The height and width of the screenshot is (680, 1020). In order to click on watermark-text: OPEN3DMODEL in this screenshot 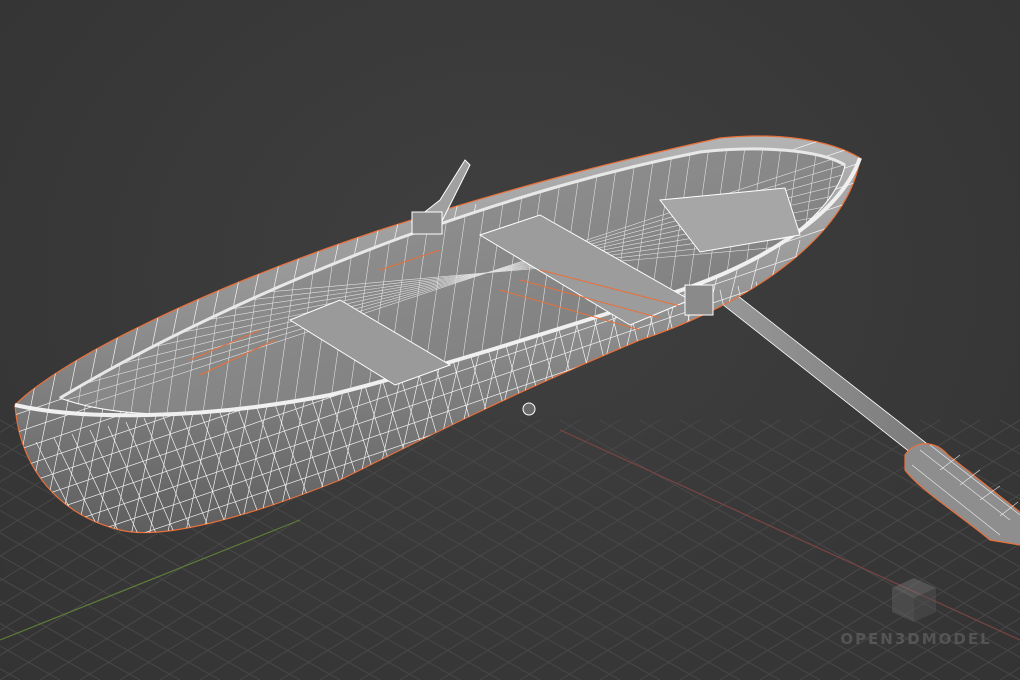, I will do `click(916, 639)`.